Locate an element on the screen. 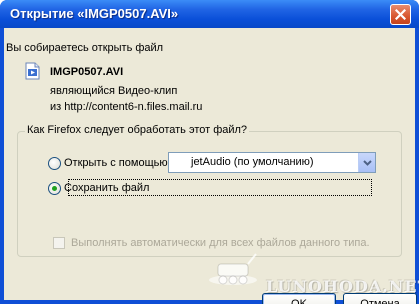  open-with-radio is located at coordinates (54, 163).